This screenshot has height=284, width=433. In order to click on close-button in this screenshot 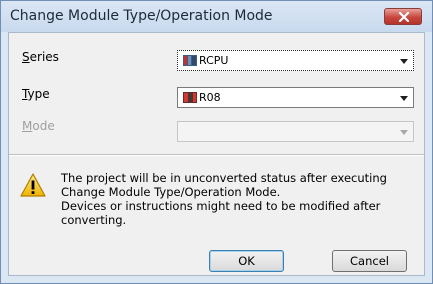, I will do `click(403, 16)`.